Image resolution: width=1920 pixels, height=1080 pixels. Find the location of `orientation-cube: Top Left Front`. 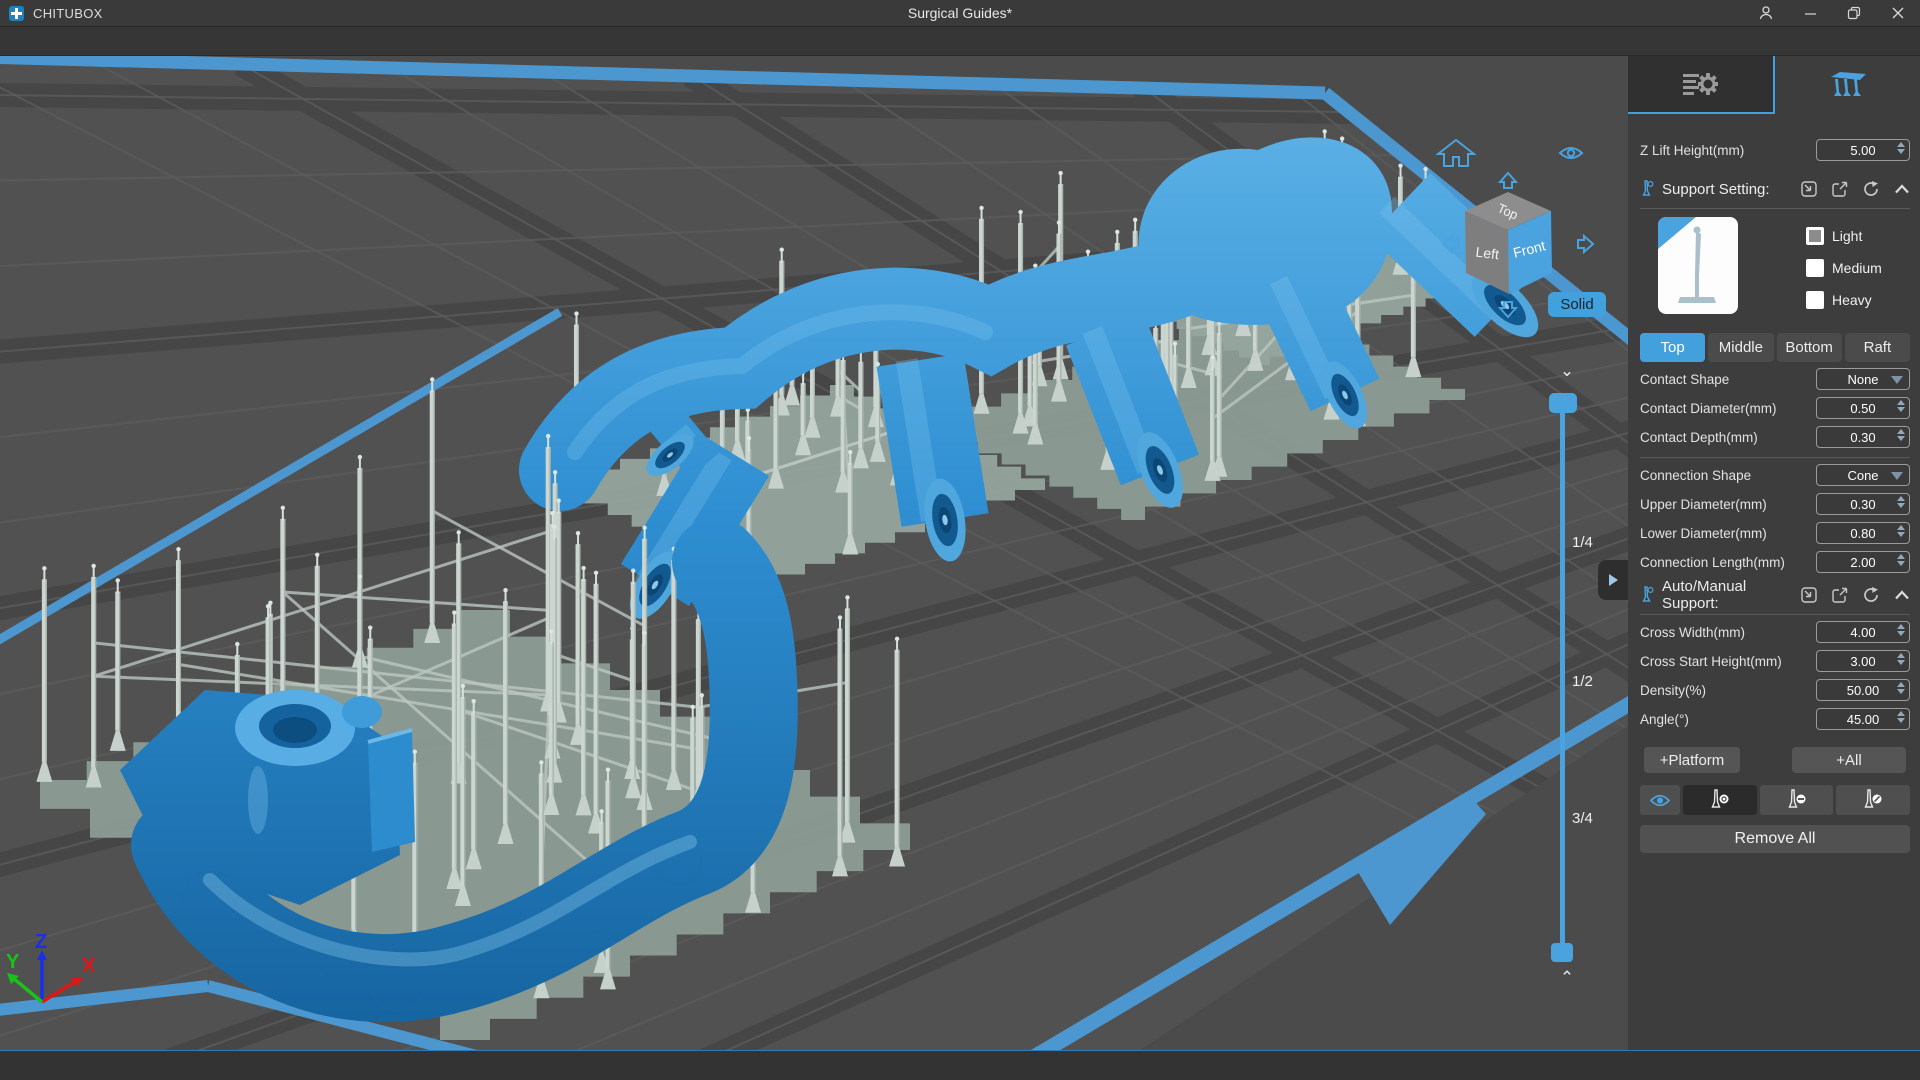

orientation-cube: Top Left Front is located at coordinates (1508, 243).